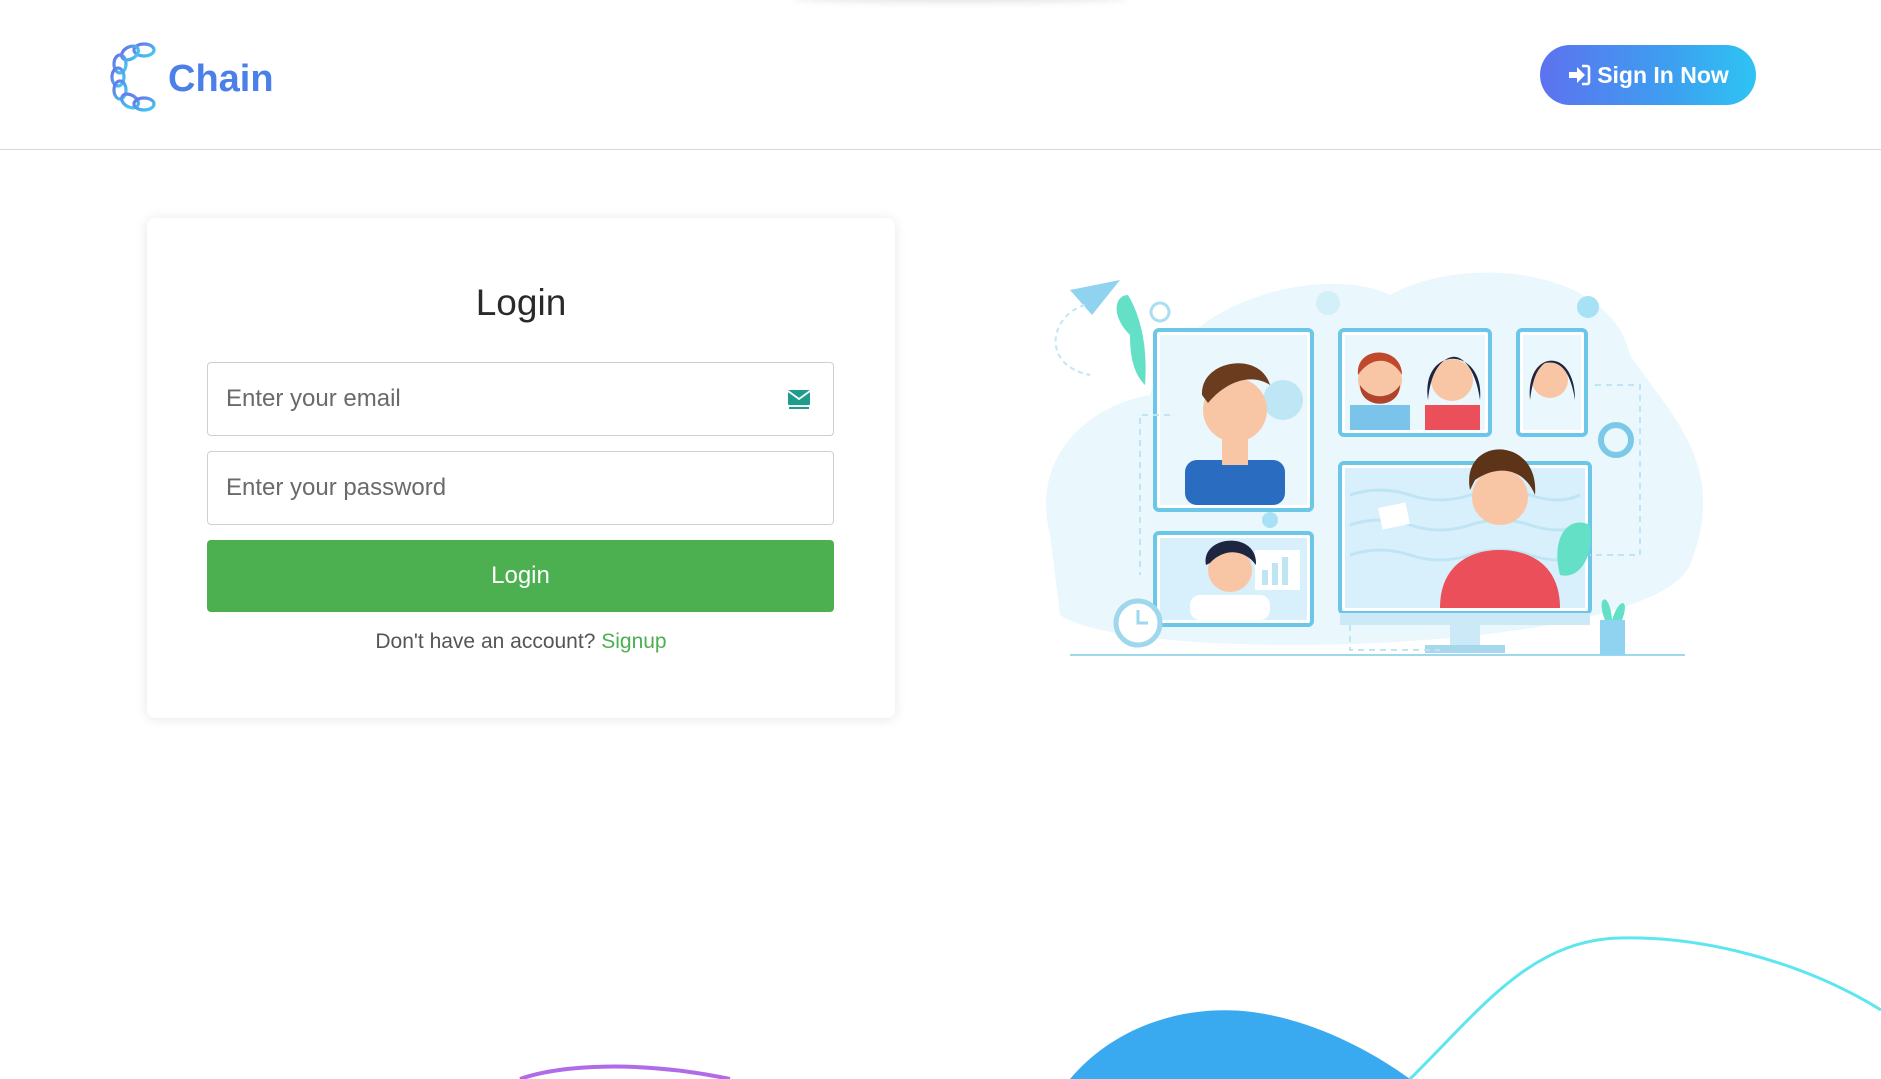 This screenshot has width=1881, height=1079. I want to click on mail-icon, so click(799, 399).